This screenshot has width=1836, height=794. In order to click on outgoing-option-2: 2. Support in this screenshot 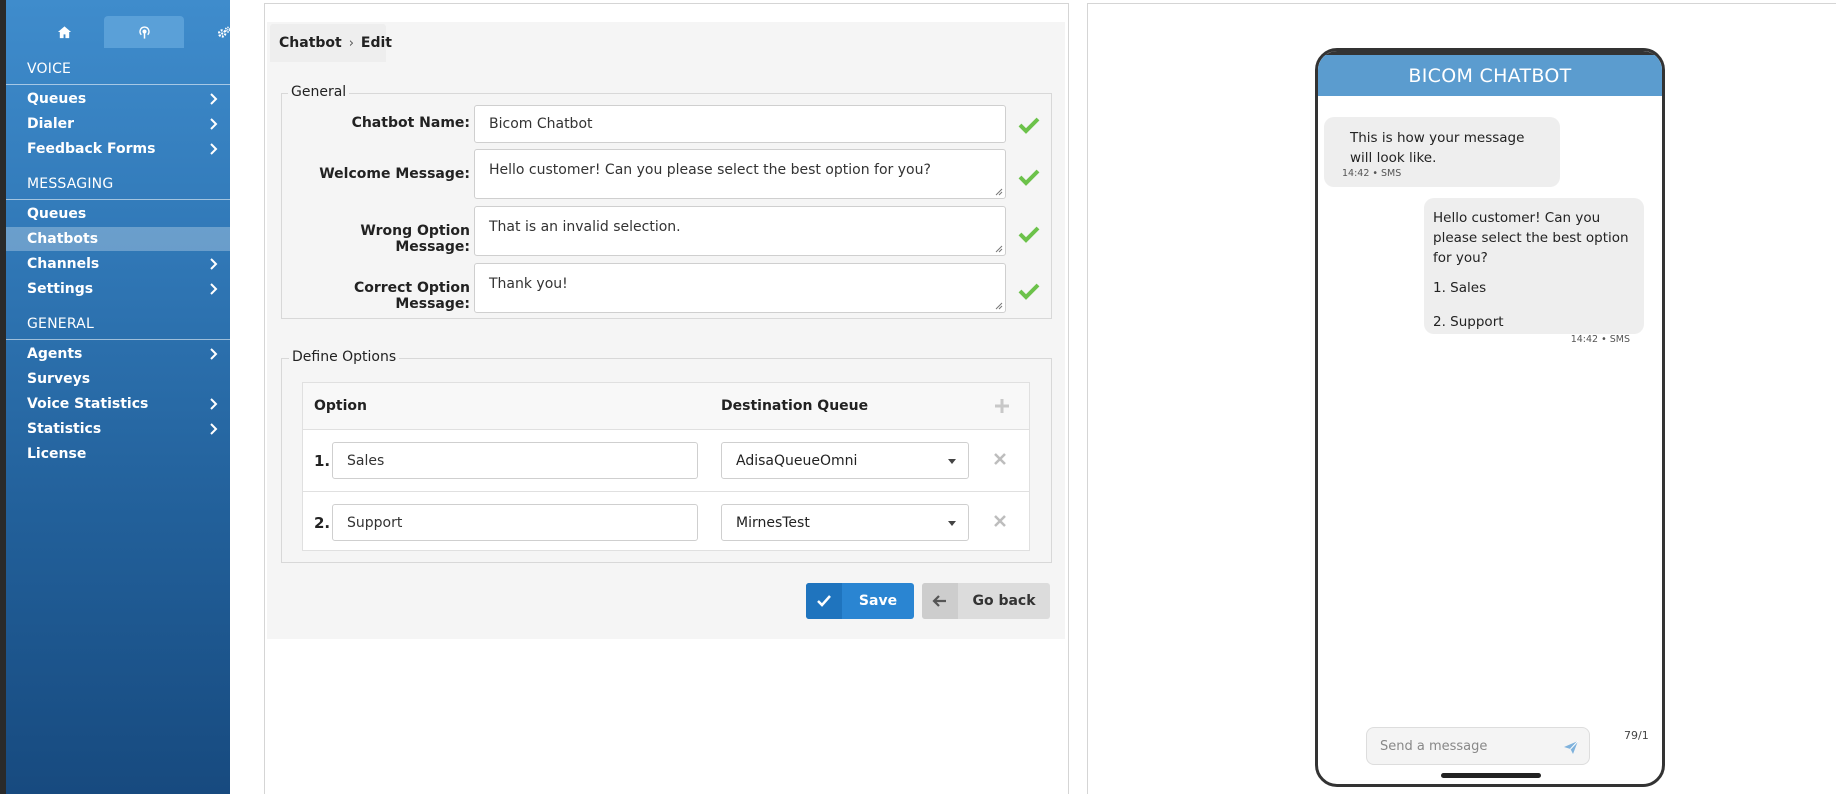, I will do `click(1468, 322)`.